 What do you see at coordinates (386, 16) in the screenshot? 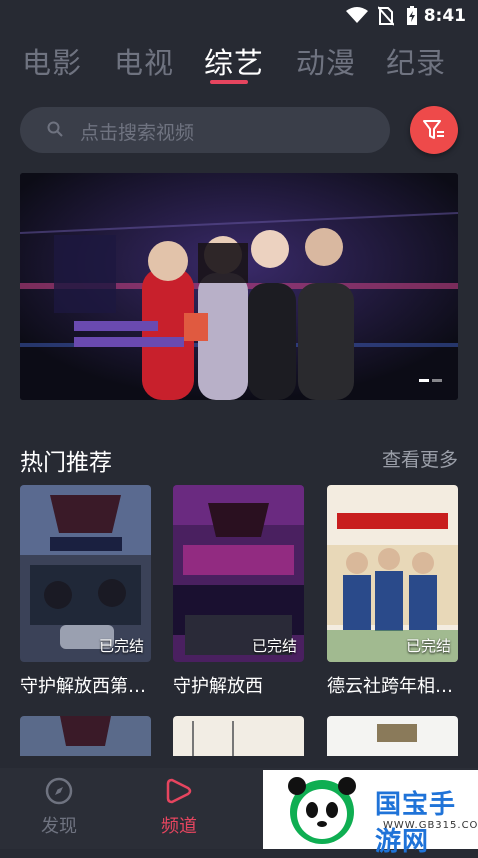
I see `no-sim-icon` at bounding box center [386, 16].